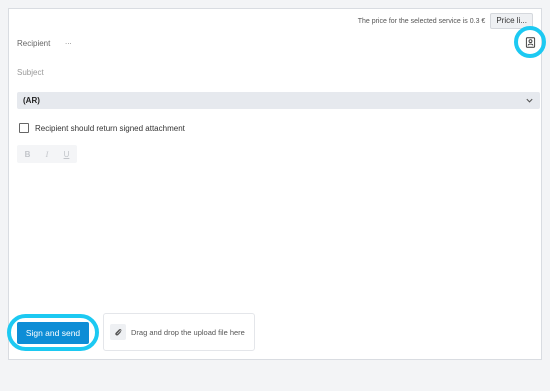  Describe the element at coordinates (118, 332) in the screenshot. I see `paperclip-icon` at that location.